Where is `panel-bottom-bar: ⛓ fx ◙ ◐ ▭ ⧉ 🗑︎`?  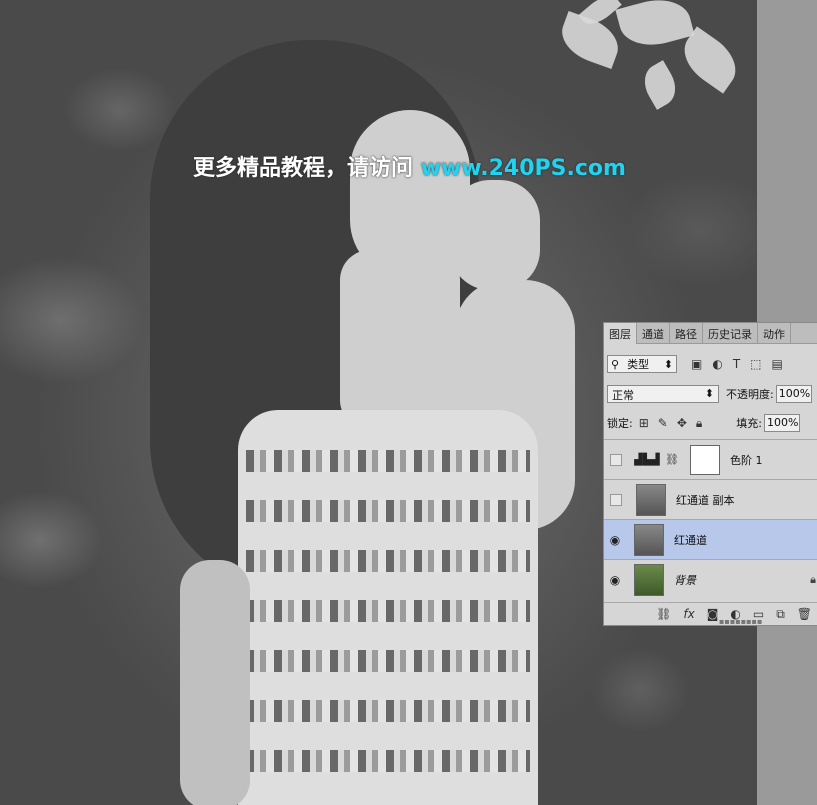 panel-bottom-bar: ⛓ fx ◙ ◐ ▭ ⧉ 🗑︎ is located at coordinates (710, 613).